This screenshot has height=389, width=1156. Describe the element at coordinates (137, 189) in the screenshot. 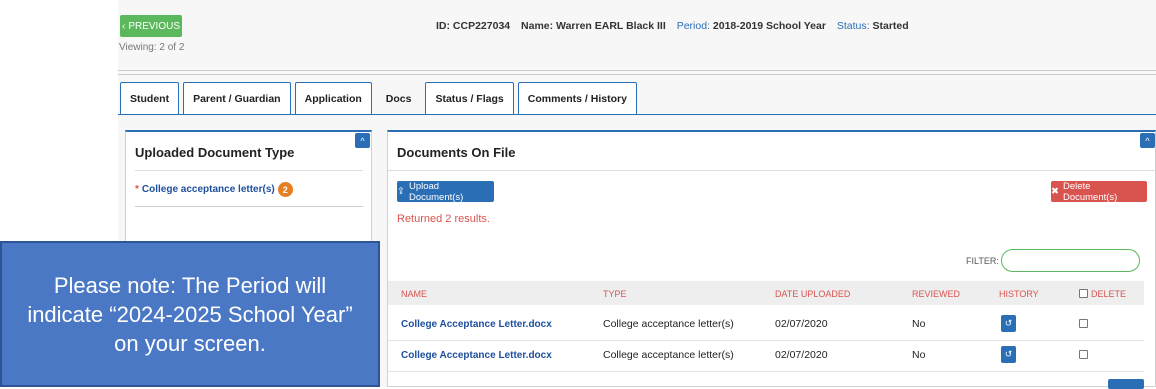

I see `required-mark: *` at that location.